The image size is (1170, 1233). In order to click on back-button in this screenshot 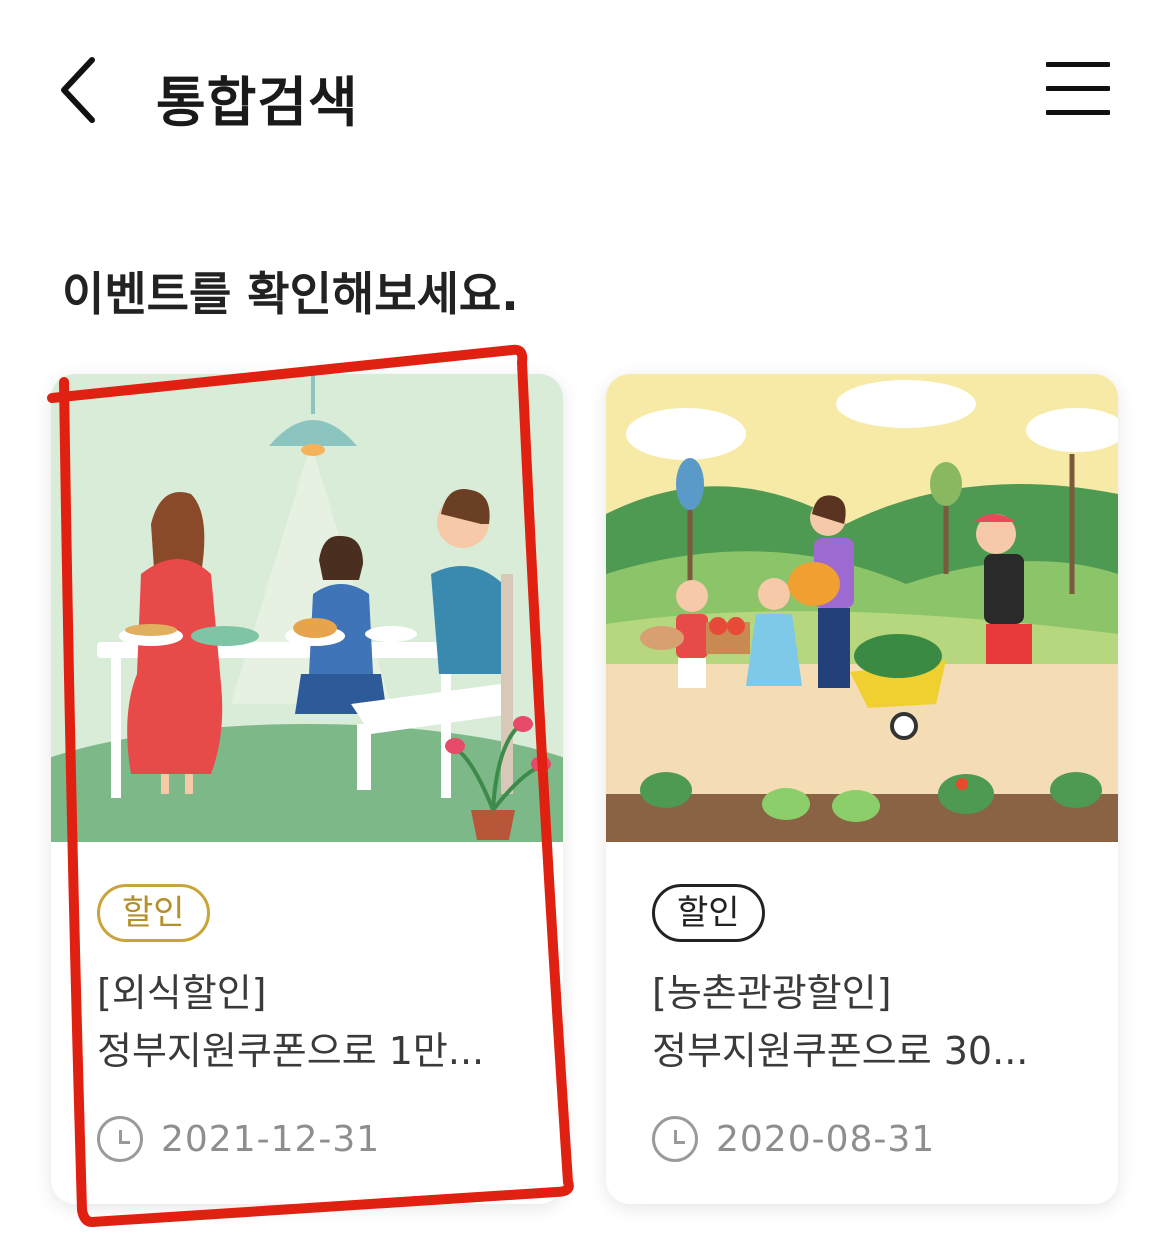, I will do `click(82, 90)`.